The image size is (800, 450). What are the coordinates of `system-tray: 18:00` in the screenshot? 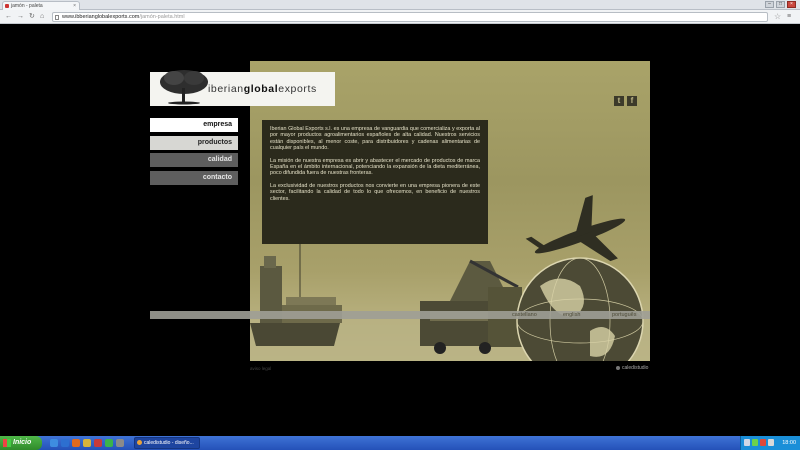 It's located at (770, 443).